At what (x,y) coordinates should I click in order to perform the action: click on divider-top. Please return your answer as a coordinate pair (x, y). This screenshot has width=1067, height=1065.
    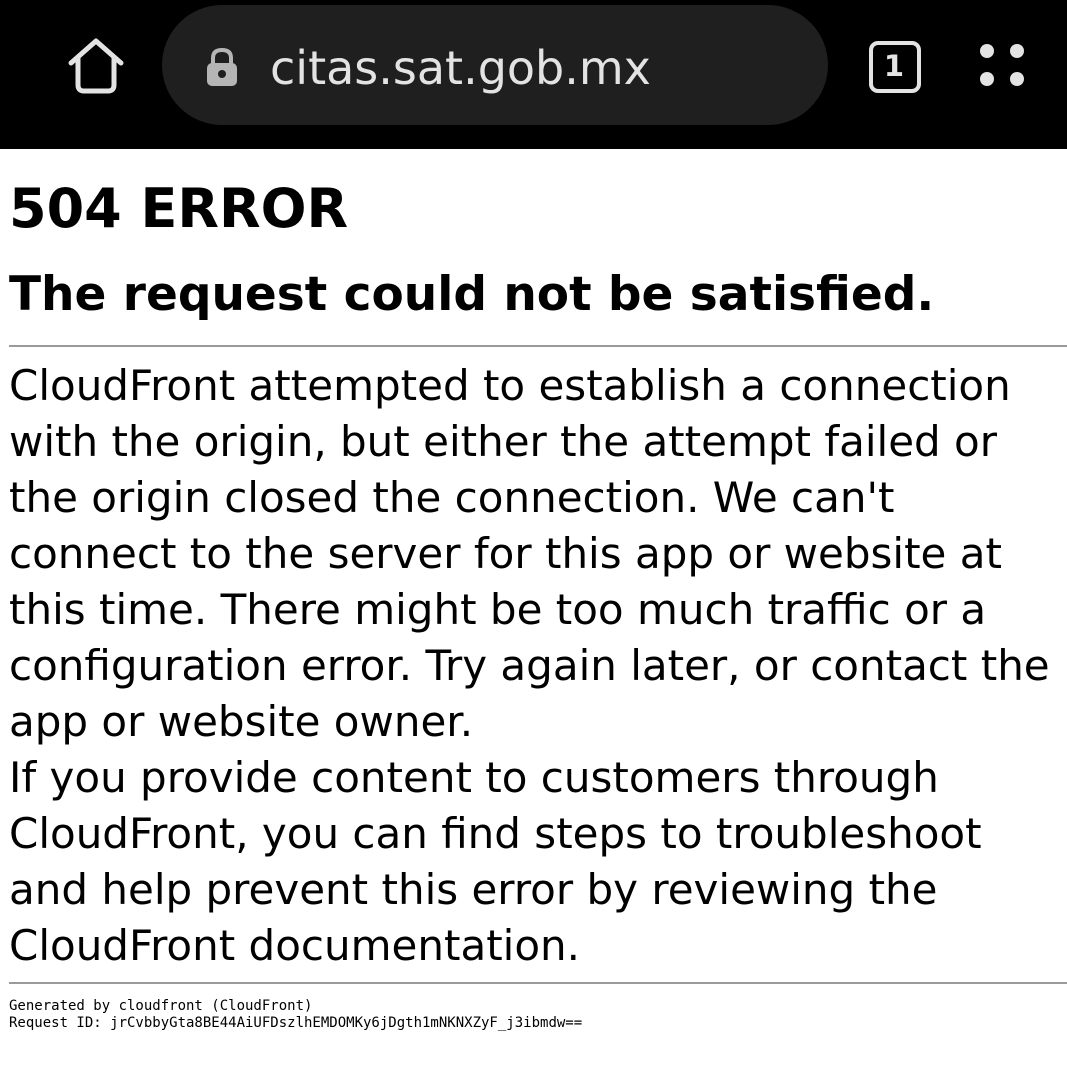
    Looking at the image, I should click on (538, 346).